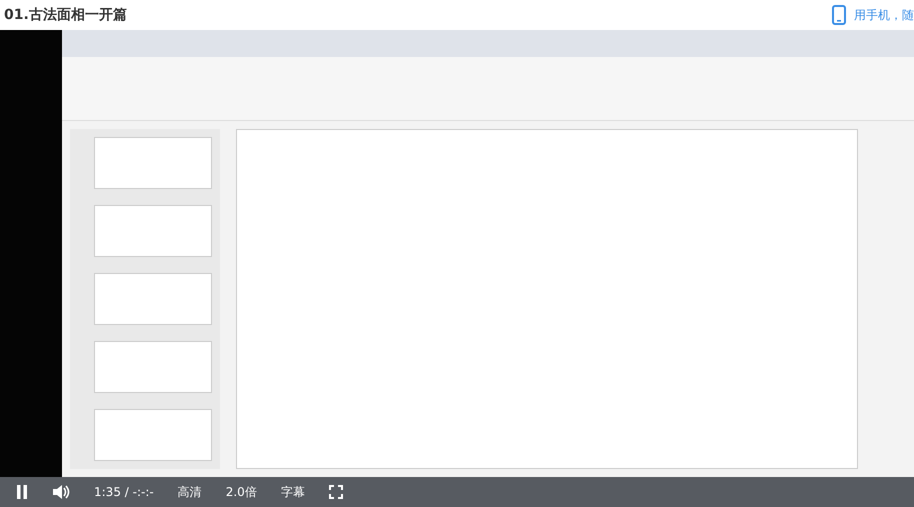  I want to click on phone-icon, so click(839, 15).